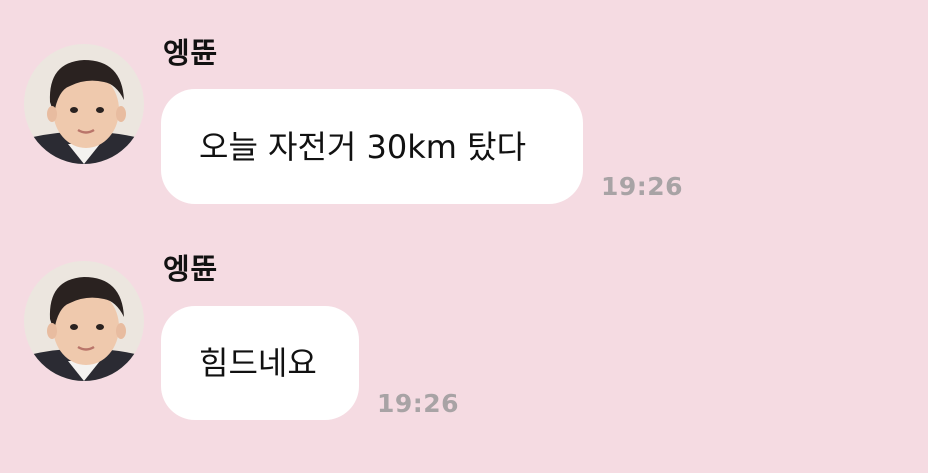  I want to click on message-text: 오늘 자전거 30km 탔다, so click(363, 146).